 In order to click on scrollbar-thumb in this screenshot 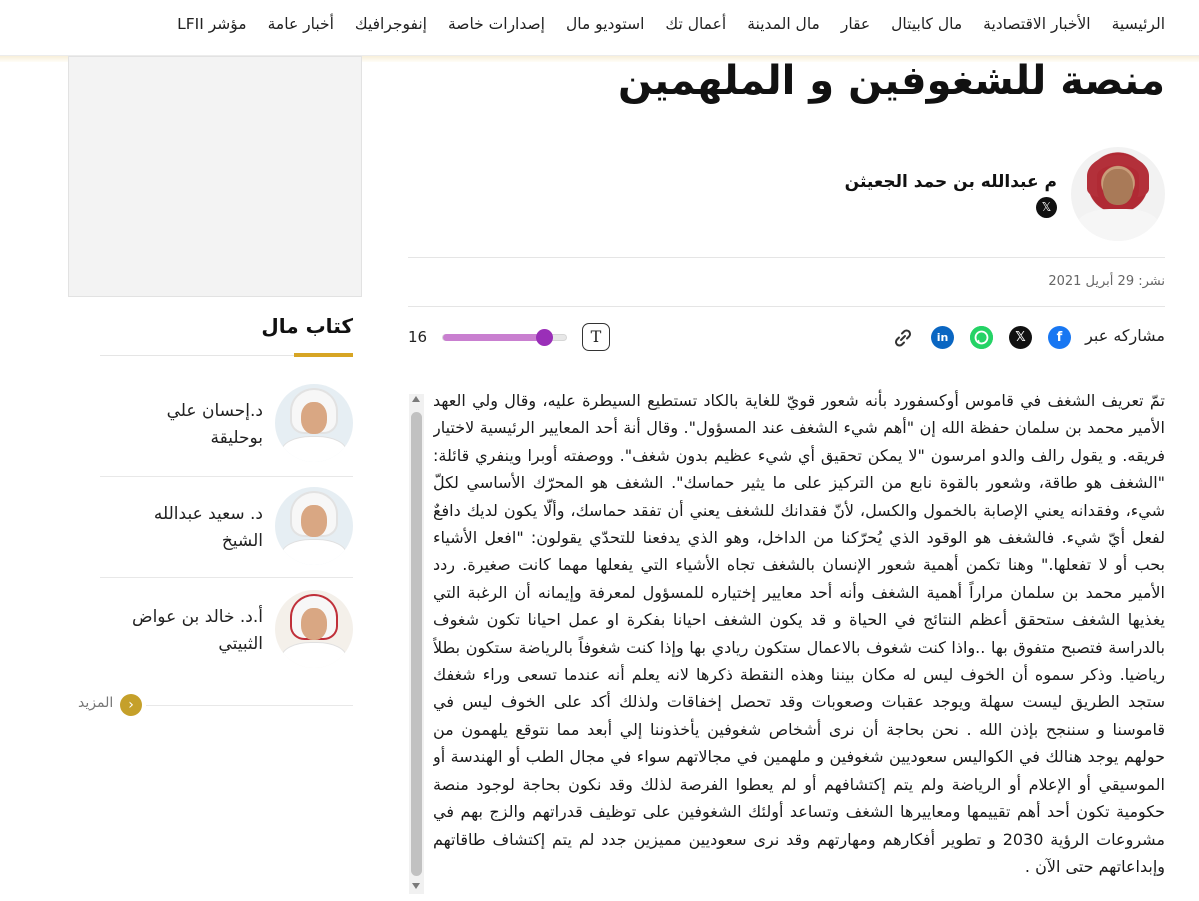, I will do `click(416, 644)`.